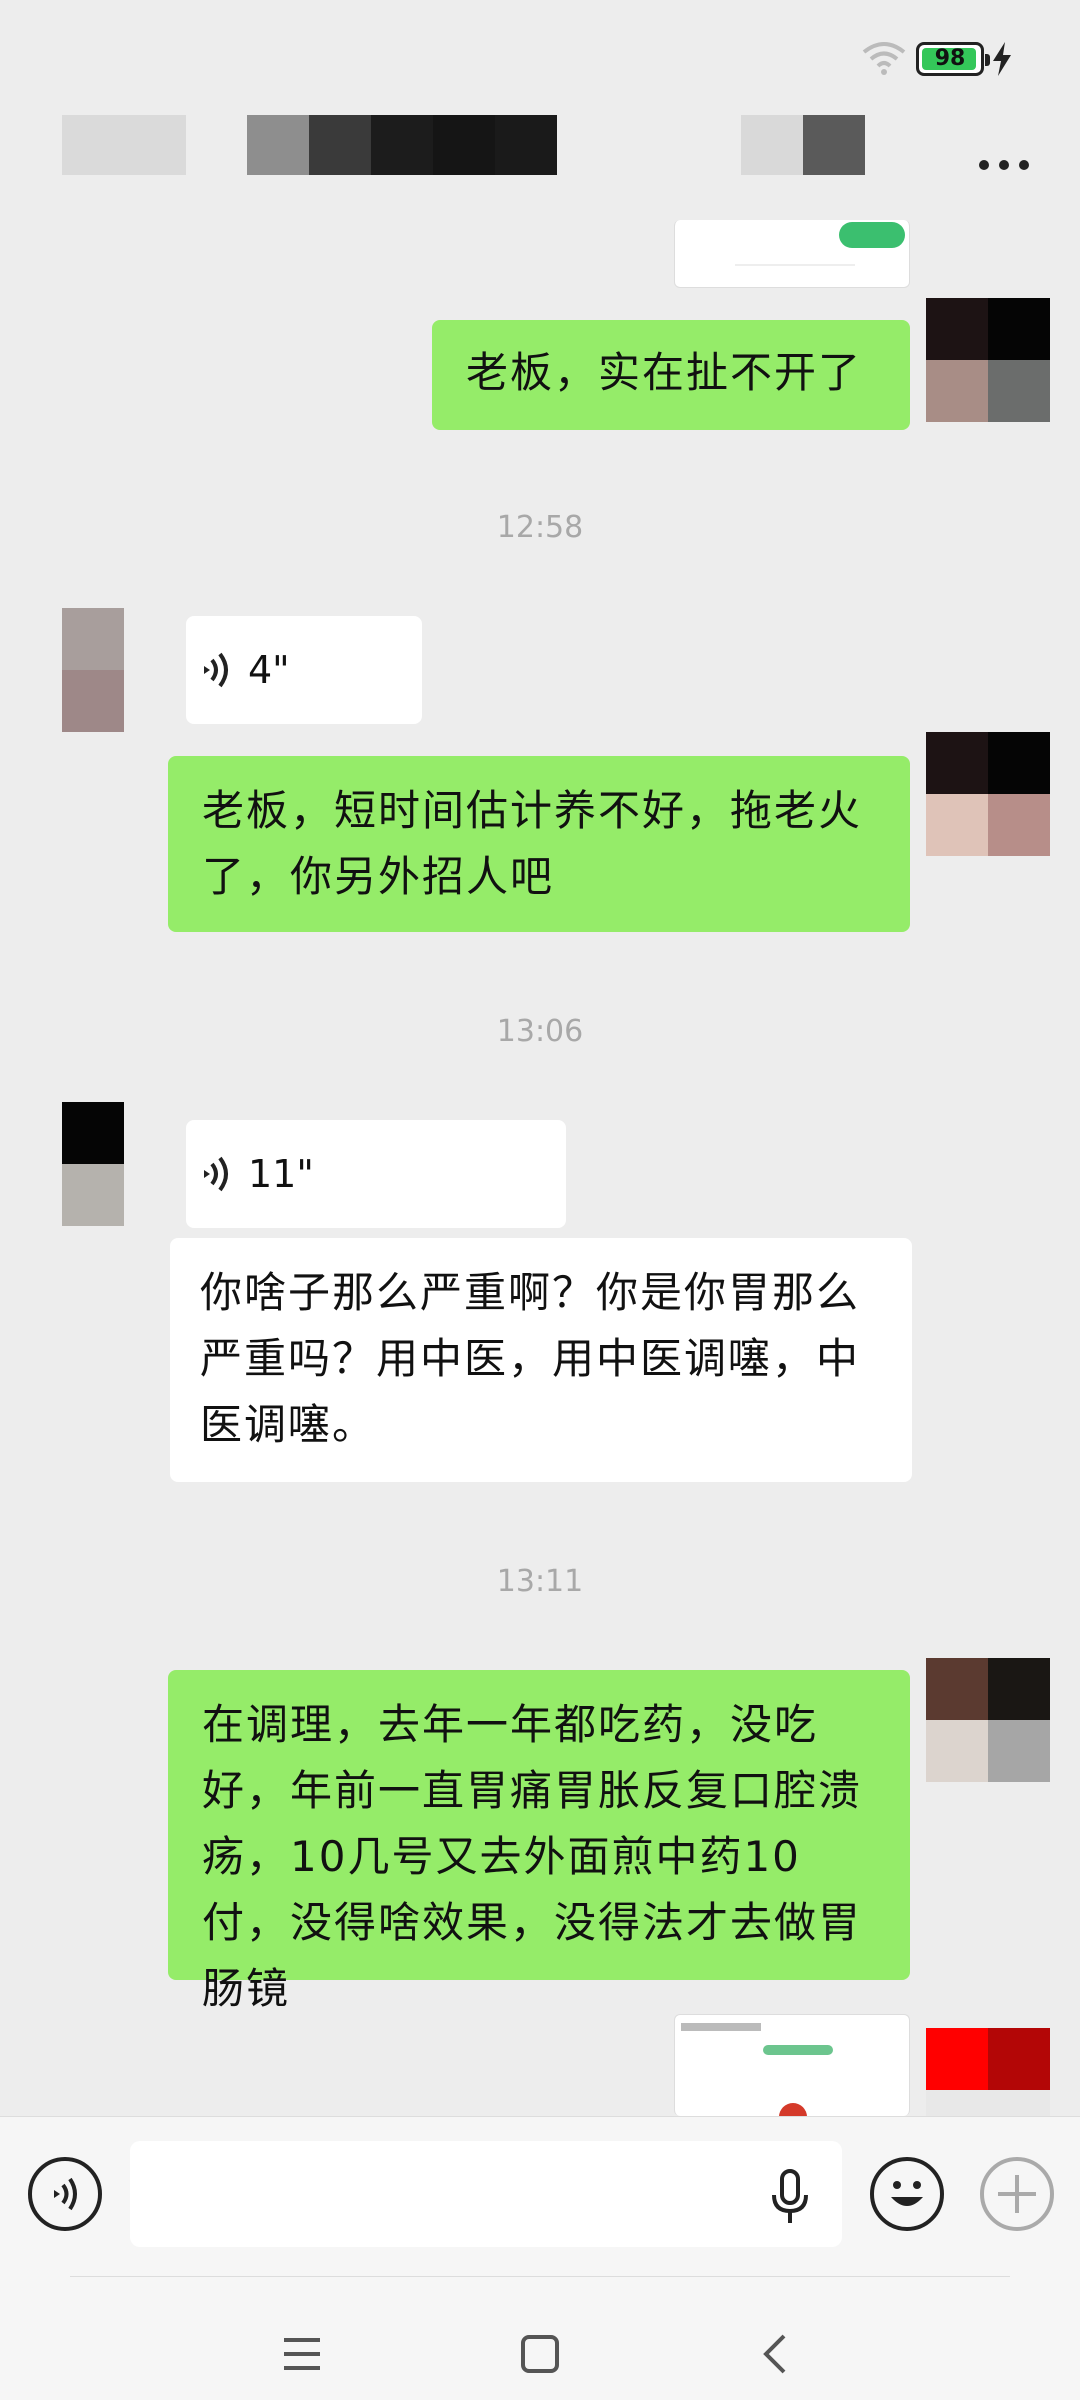  What do you see at coordinates (539, 844) in the screenshot?
I see `message-bubble: 老板，短时间估计养不好，拖老火了，你另外招人吧` at bounding box center [539, 844].